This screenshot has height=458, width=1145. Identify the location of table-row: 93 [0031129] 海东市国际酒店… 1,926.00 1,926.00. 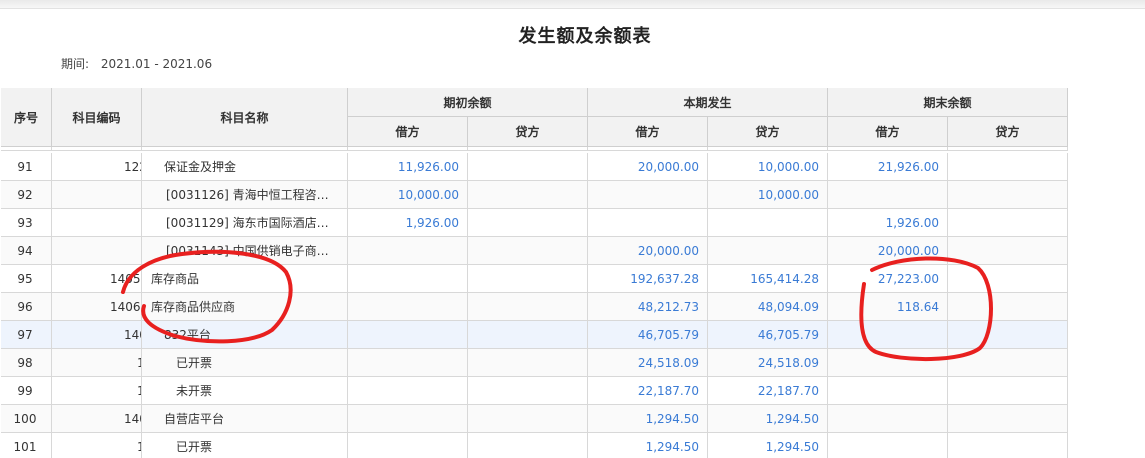
(534, 223).